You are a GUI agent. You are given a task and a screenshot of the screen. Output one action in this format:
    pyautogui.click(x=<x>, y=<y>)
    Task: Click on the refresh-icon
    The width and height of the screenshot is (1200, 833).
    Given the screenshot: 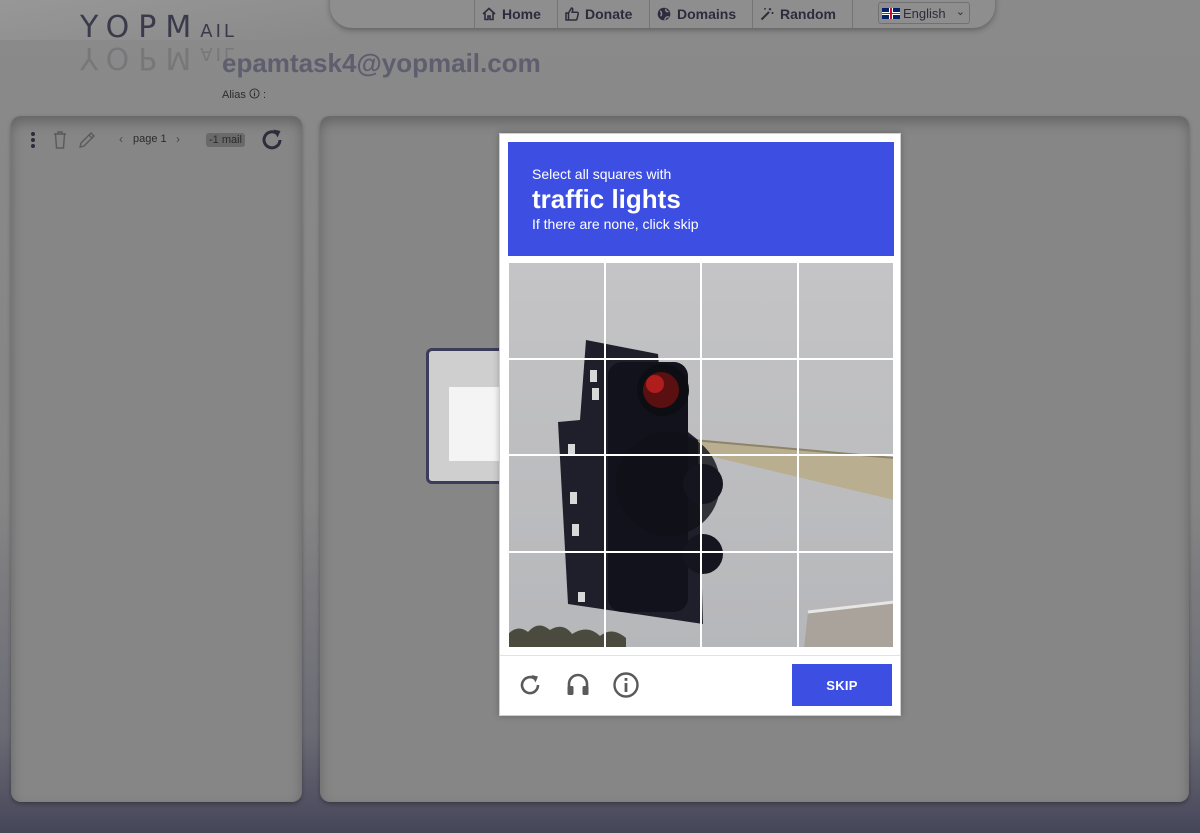 What is the action you would take?
    pyautogui.click(x=272, y=140)
    